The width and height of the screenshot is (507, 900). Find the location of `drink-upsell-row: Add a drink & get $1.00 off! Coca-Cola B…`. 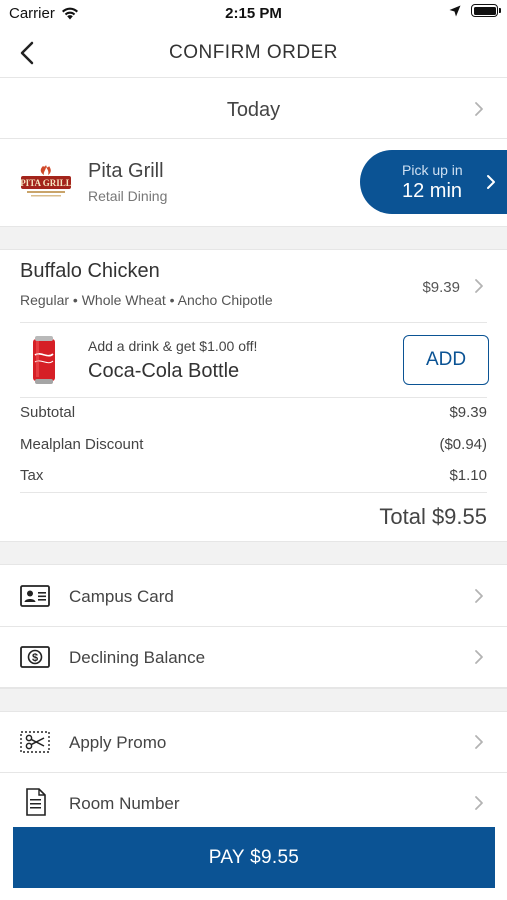

drink-upsell-row: Add a drink & get $1.00 off! Coca-Cola B… is located at coordinates (253, 360).